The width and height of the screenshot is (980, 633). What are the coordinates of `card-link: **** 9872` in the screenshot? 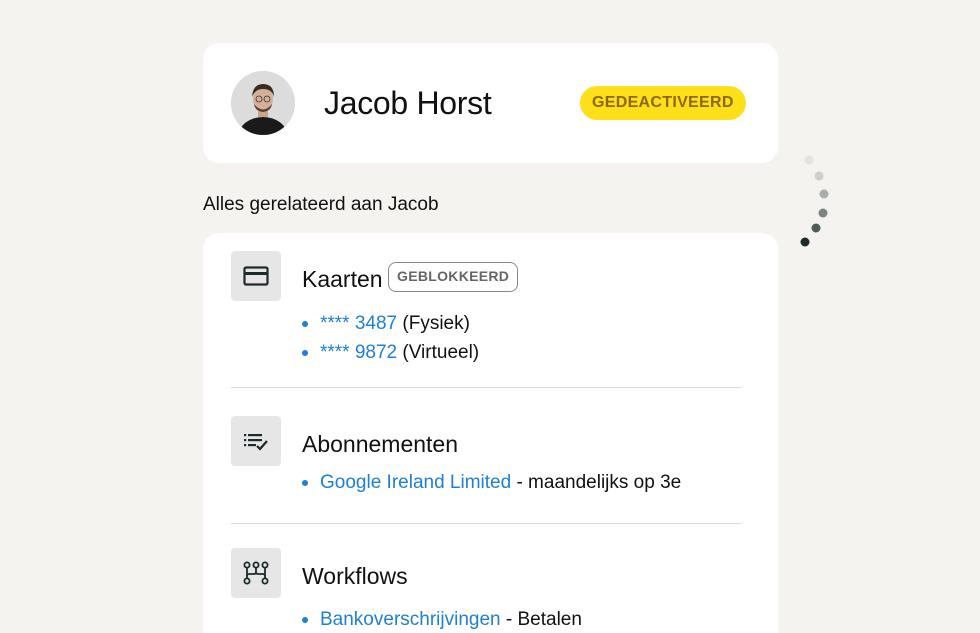 It's located at (358, 352).